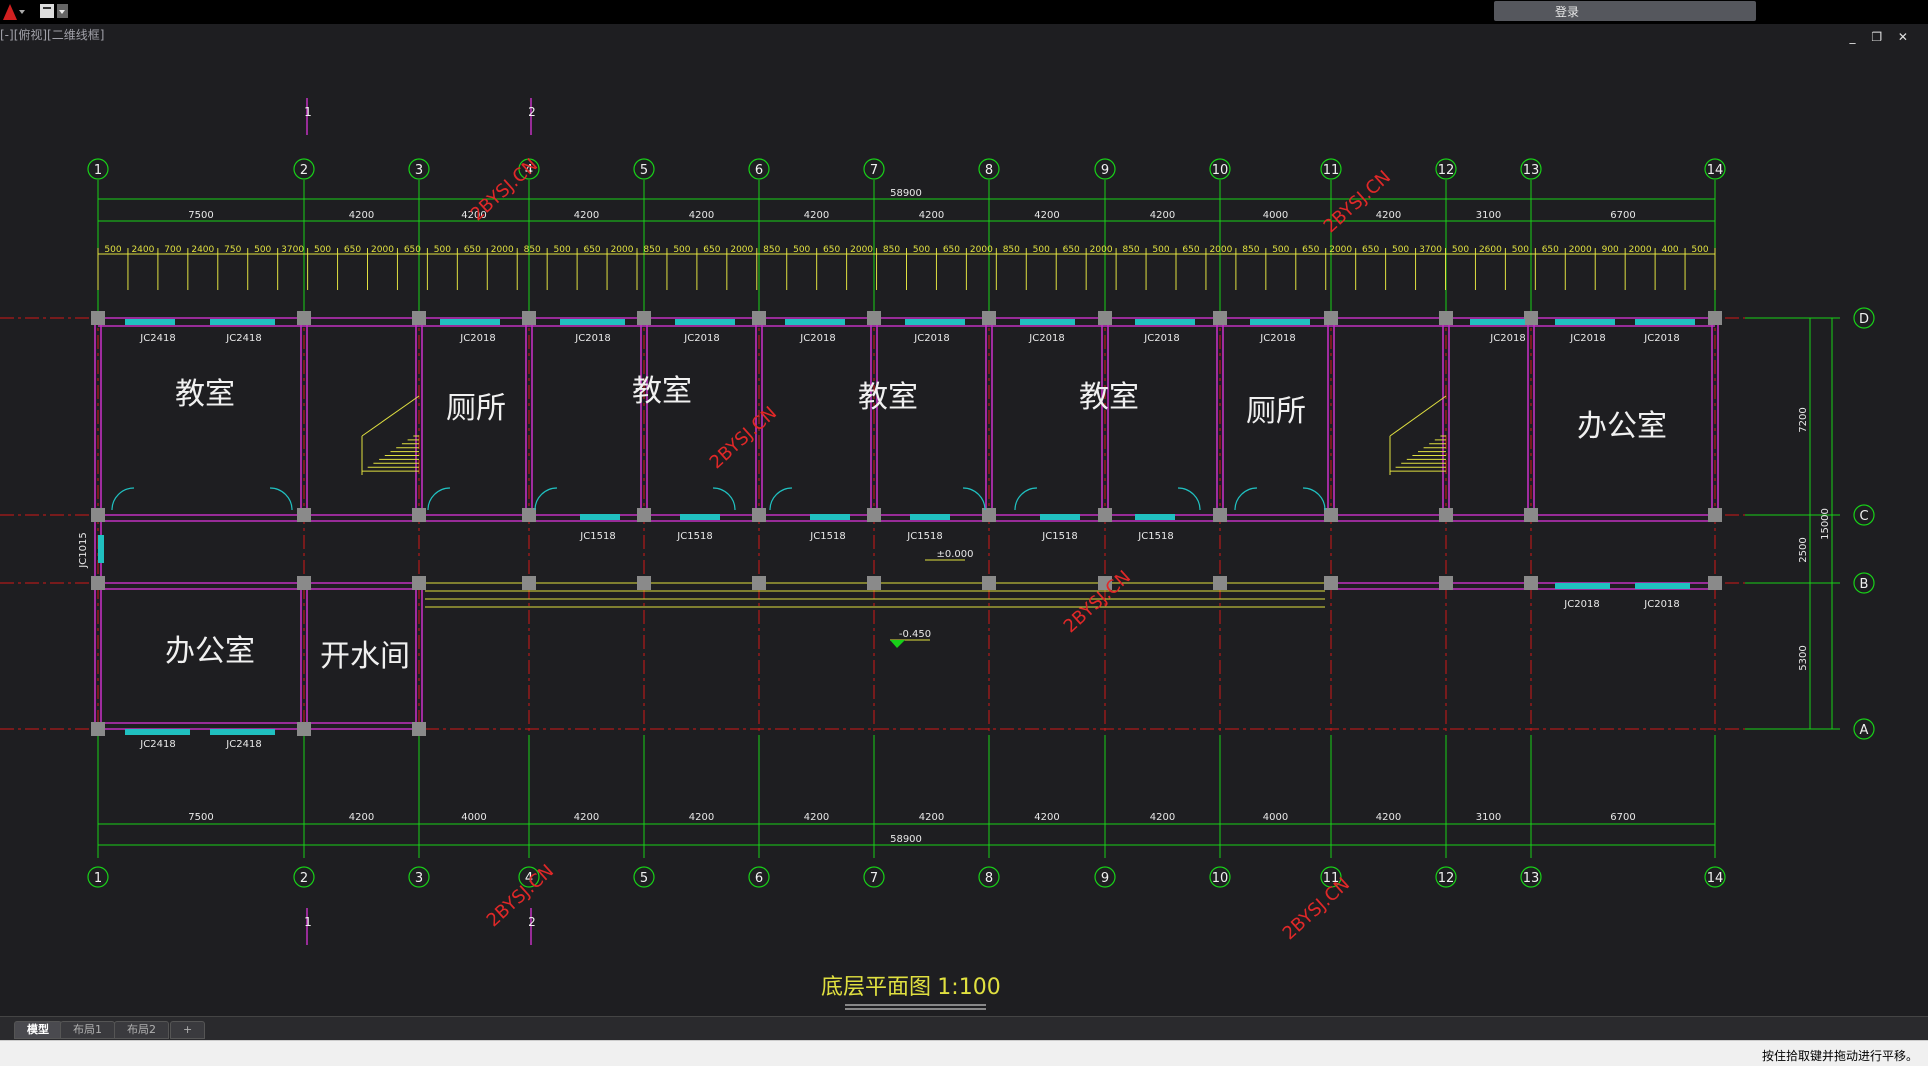 Image resolution: width=1928 pixels, height=1066 pixels. Describe the element at coordinates (40, 12) in the screenshot. I see `app-menu-icon` at that location.